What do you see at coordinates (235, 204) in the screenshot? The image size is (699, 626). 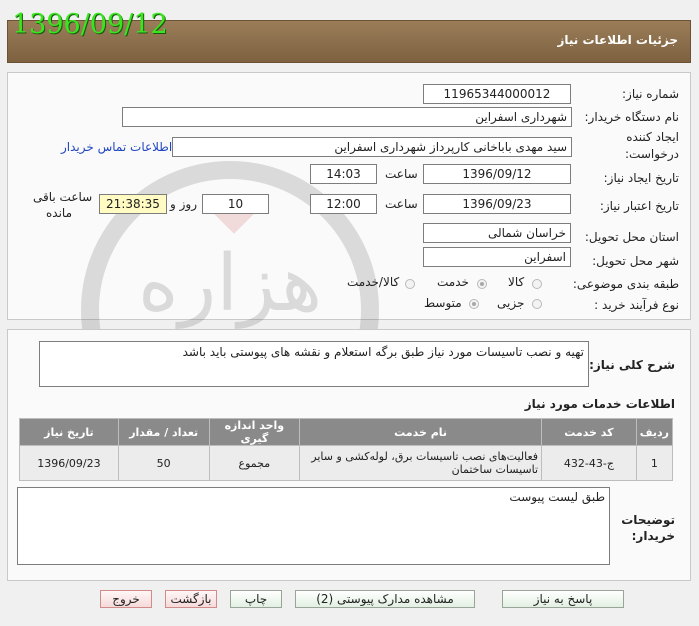 I see `days-field: 10` at bounding box center [235, 204].